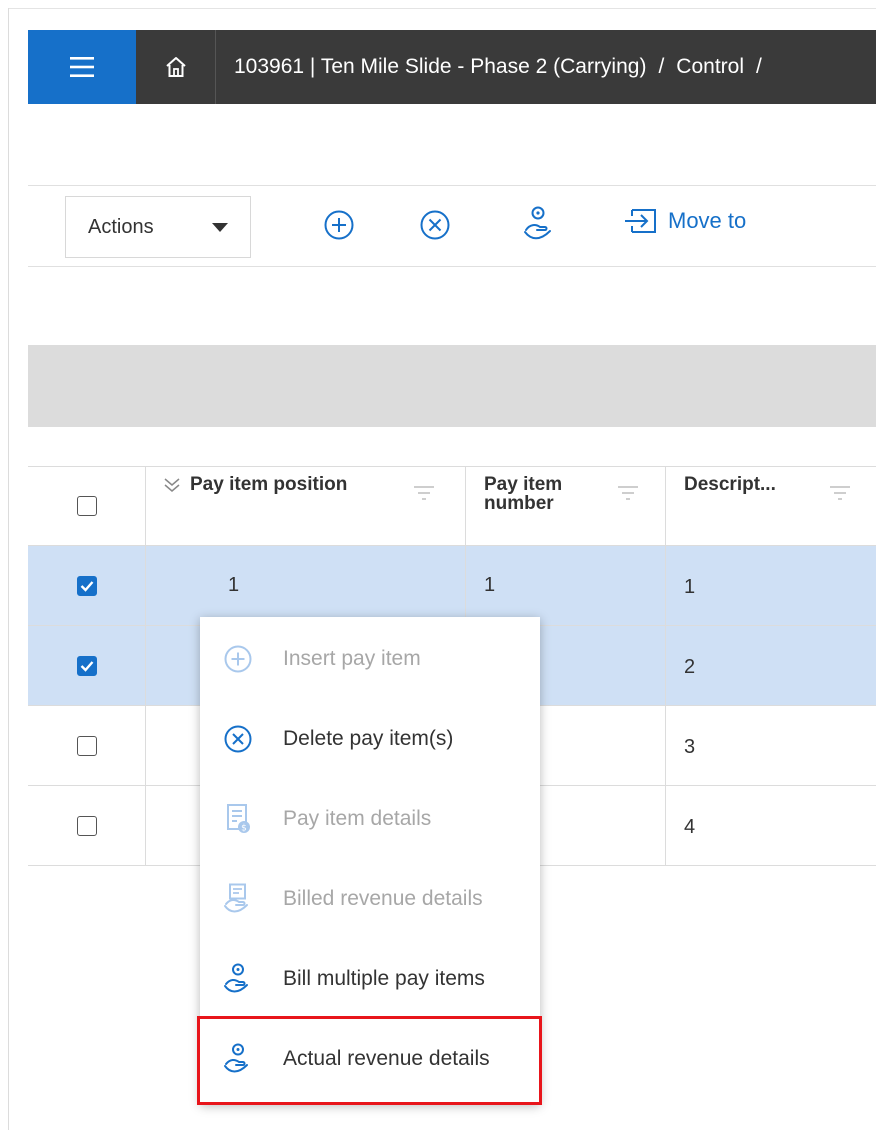 The width and height of the screenshot is (876, 1138). I want to click on cell-description: 4, so click(771, 825).